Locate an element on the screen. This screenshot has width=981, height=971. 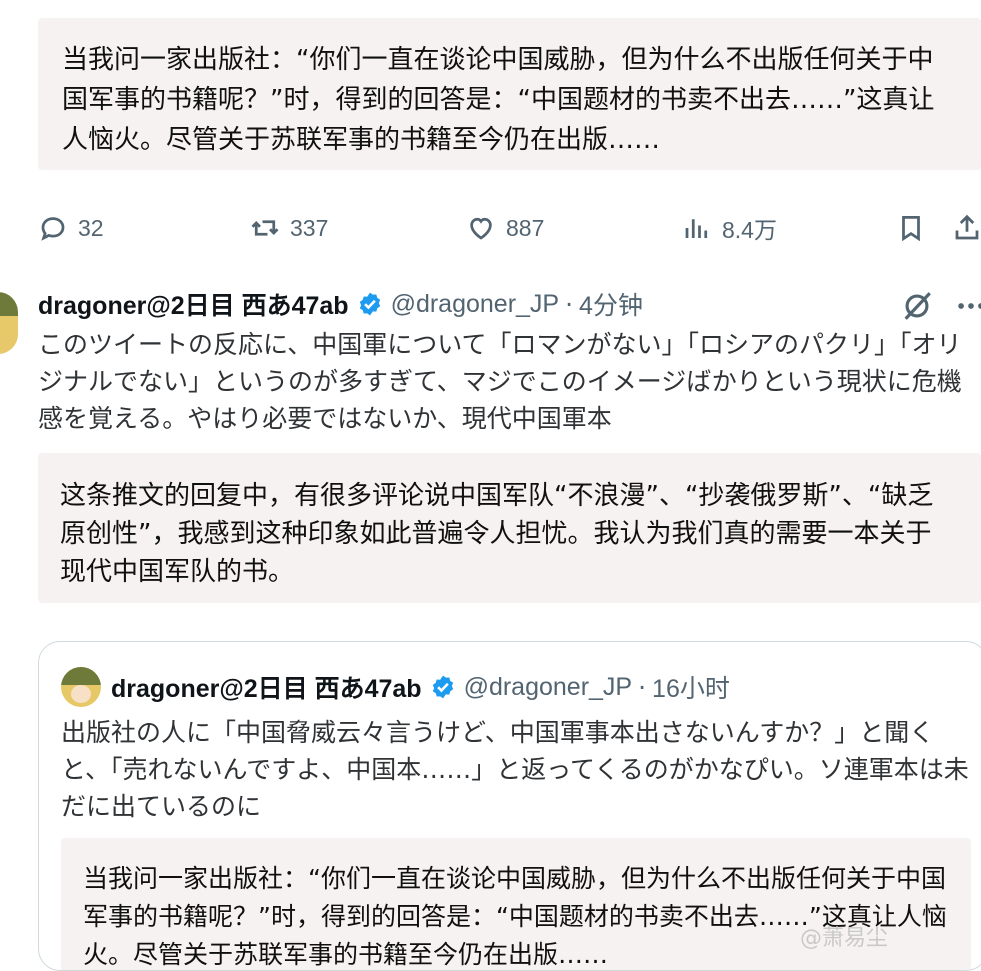
like-button: 887 is located at coordinates (505, 228).